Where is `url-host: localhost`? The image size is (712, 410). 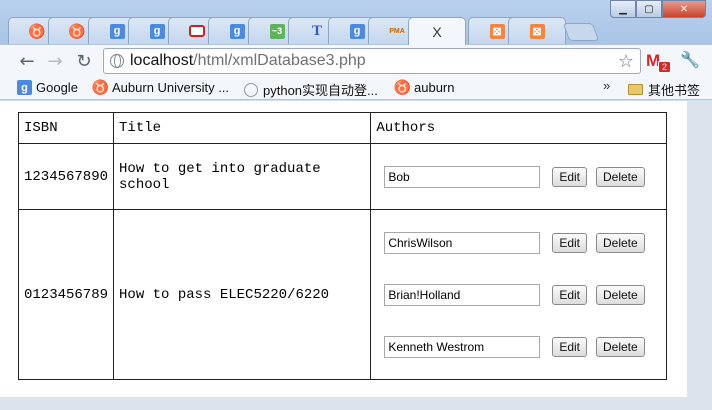 url-host: localhost is located at coordinates (162, 60).